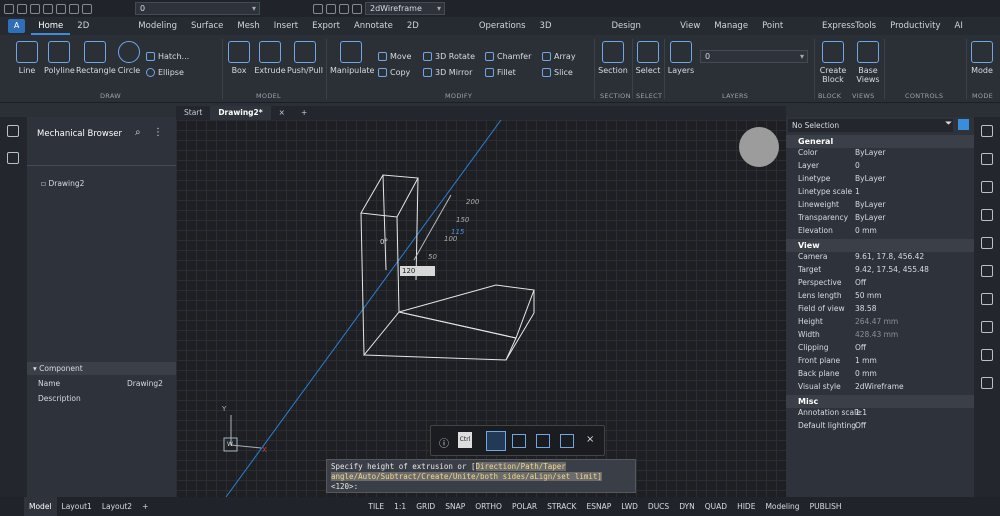 Image resolution: width=1000 pixels, height=516 pixels. Describe the element at coordinates (681, 58) in the screenshot. I see `layers-button: Layers` at that location.